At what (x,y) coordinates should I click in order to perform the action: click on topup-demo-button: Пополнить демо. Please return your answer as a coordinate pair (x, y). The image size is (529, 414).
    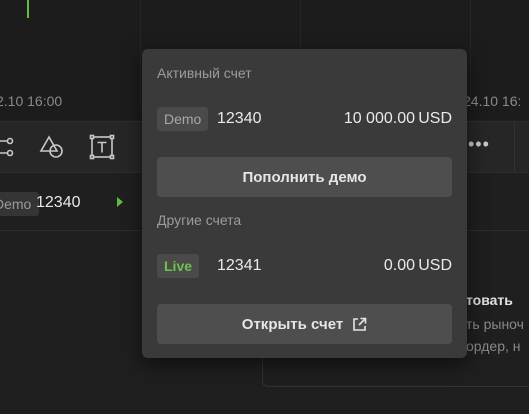
    Looking at the image, I should click on (304, 177).